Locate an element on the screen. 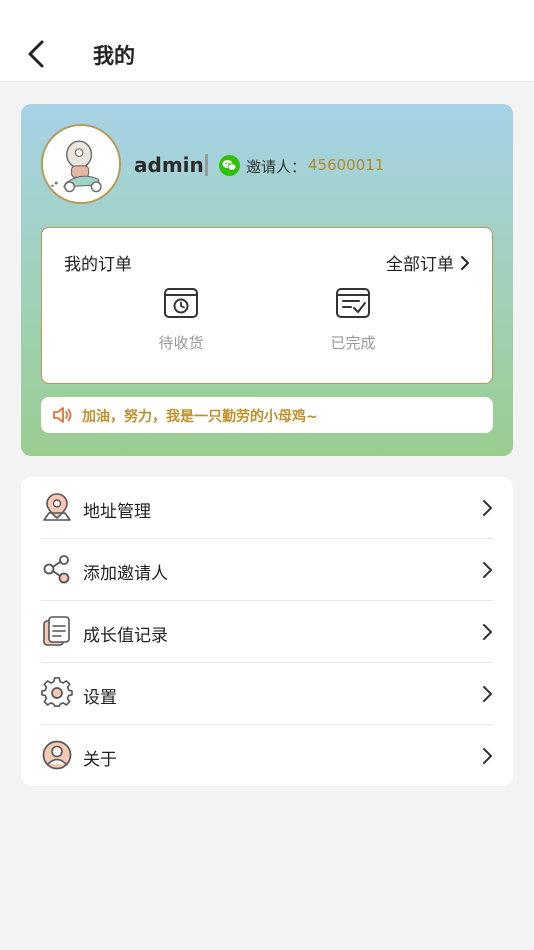 The image size is (534, 950). order-pending-receipt: 待收货 is located at coordinates (181, 319).